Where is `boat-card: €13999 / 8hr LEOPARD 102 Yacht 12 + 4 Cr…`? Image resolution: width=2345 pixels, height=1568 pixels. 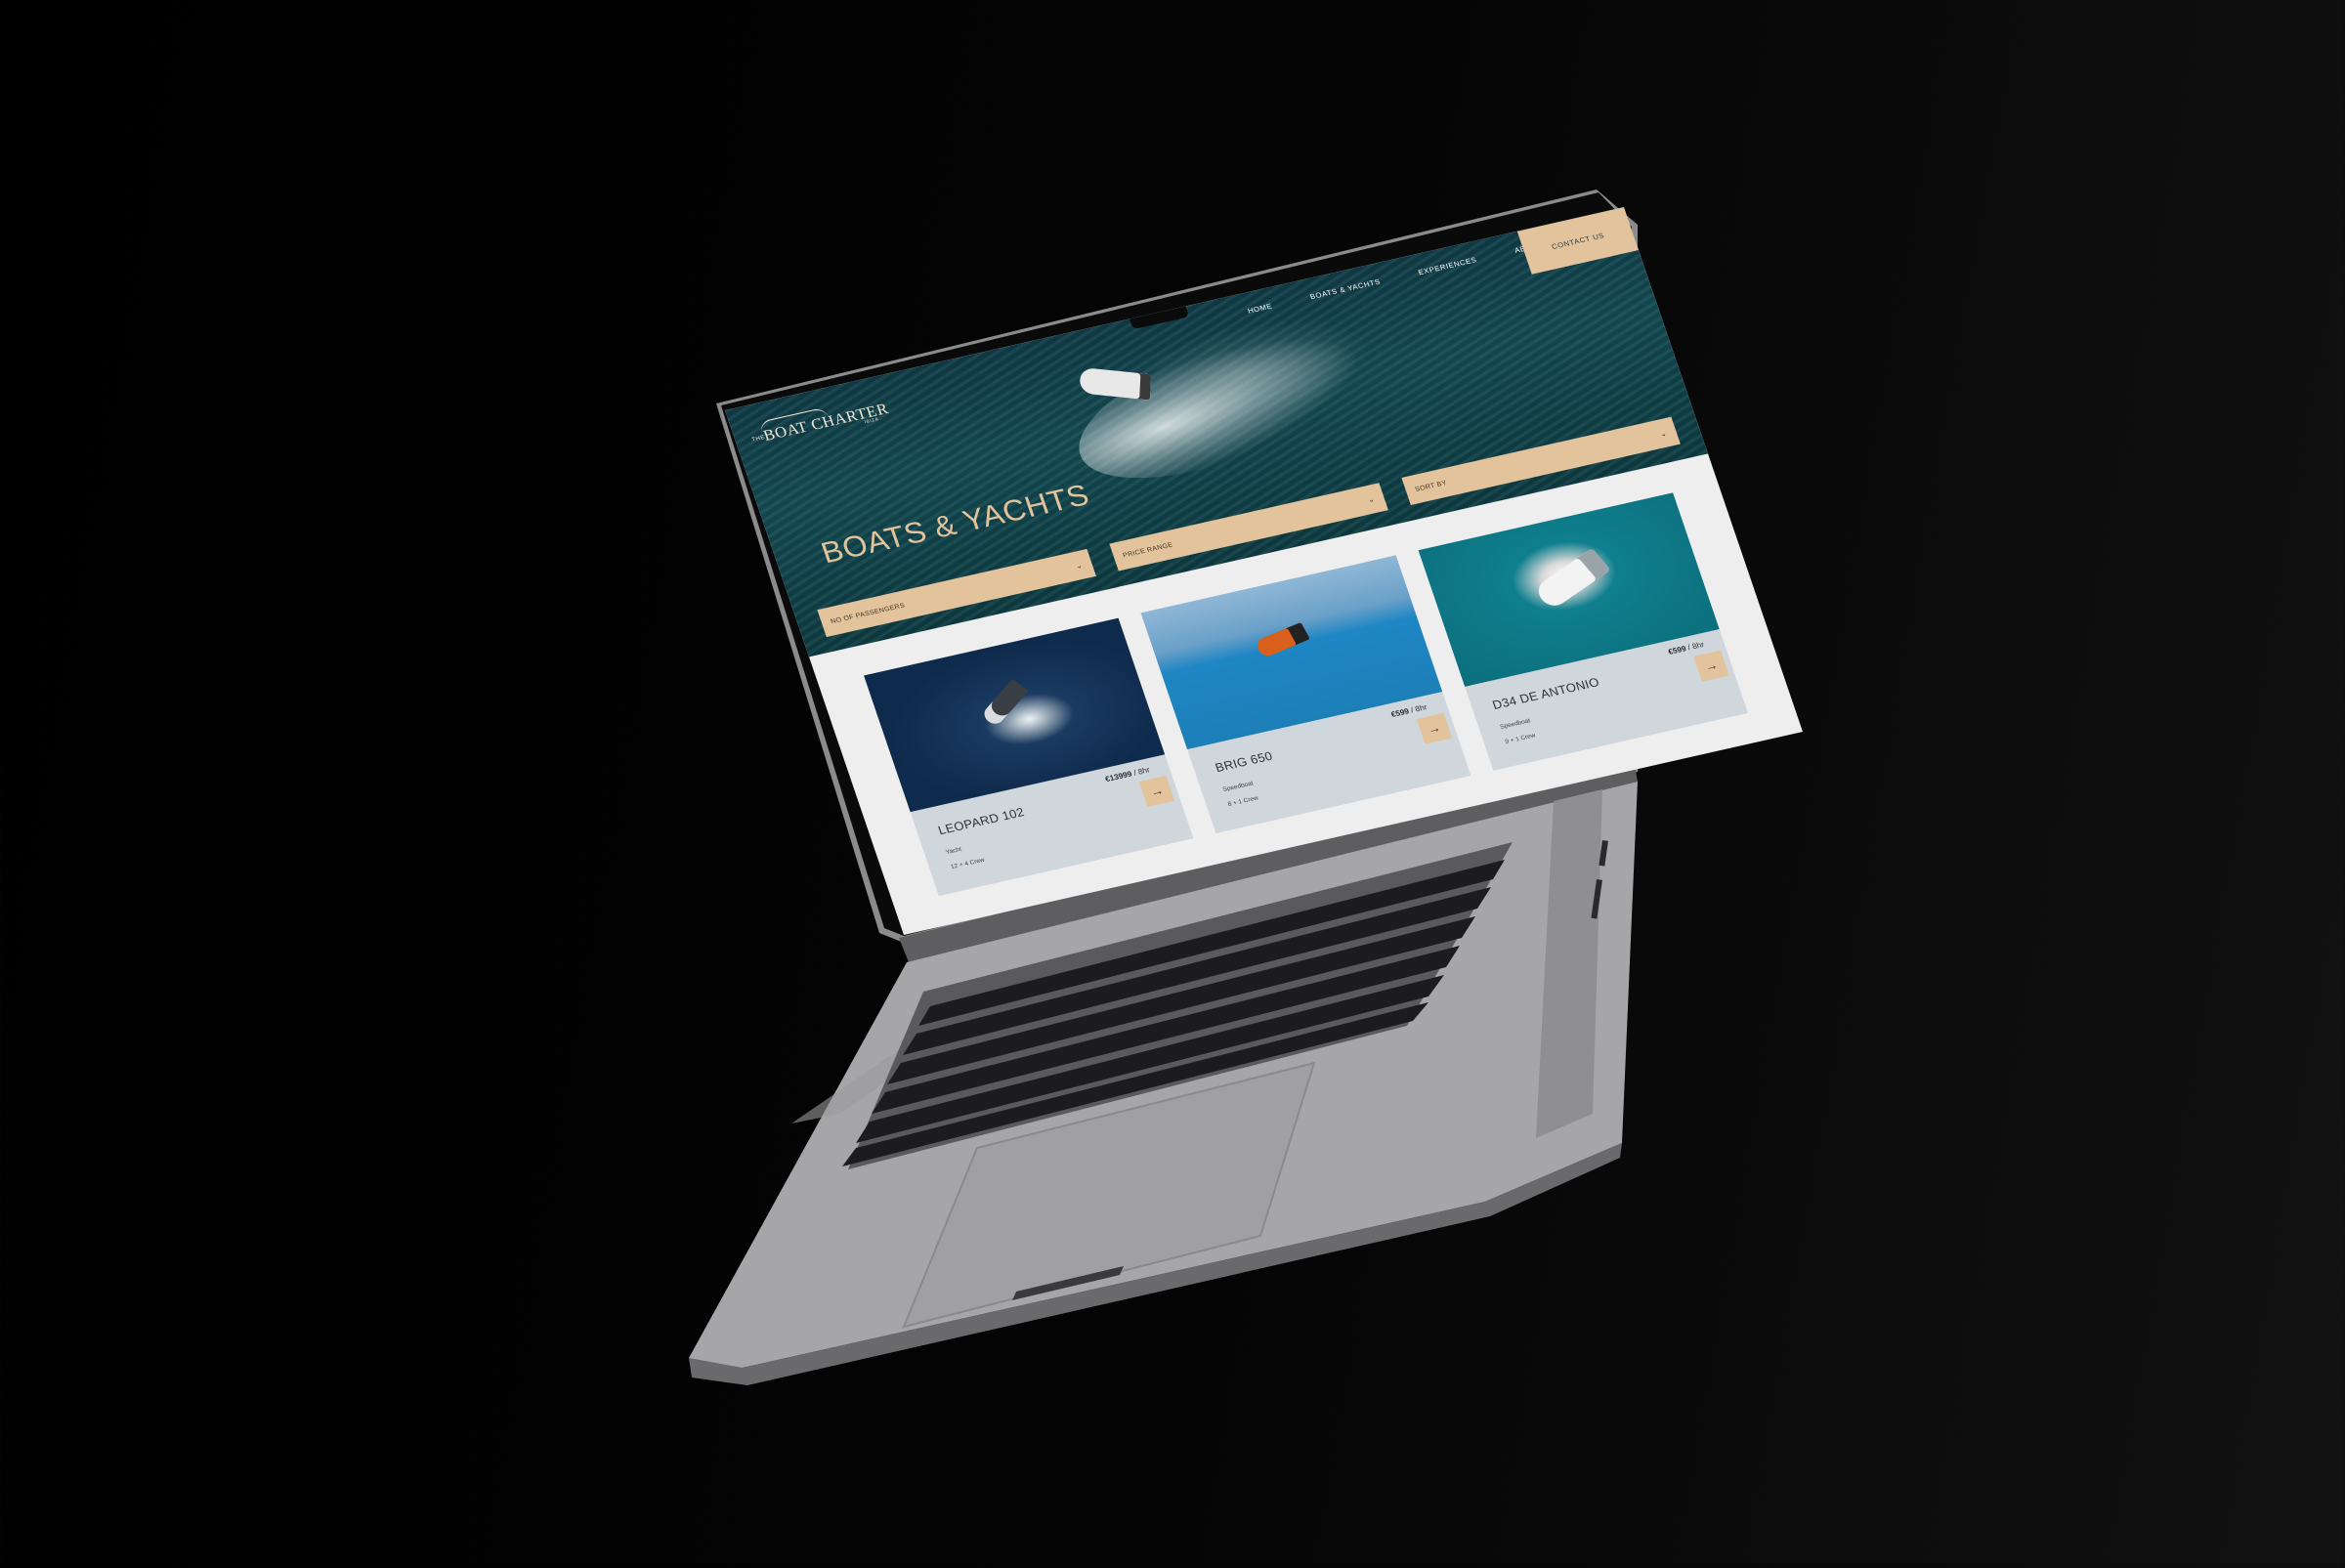 boat-card: €13999 / 8hr LEOPARD 102 Yacht 12 + 4 Cr… is located at coordinates (1029, 757).